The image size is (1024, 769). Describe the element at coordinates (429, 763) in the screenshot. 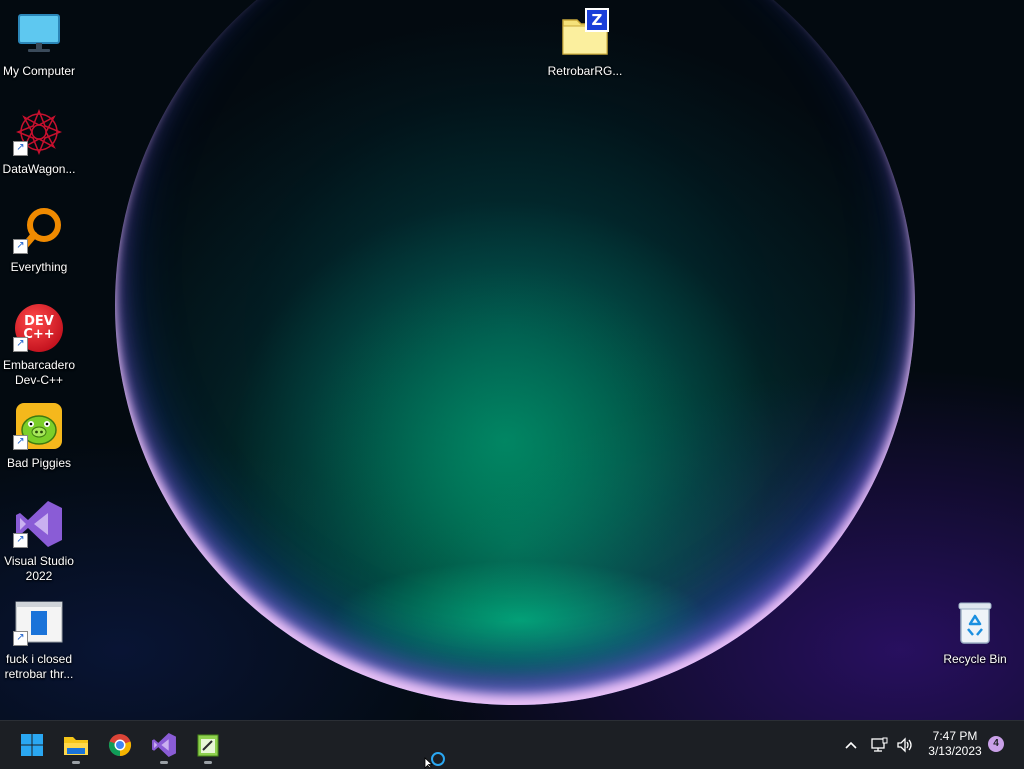

I see `mouse-pointer-icon` at that location.